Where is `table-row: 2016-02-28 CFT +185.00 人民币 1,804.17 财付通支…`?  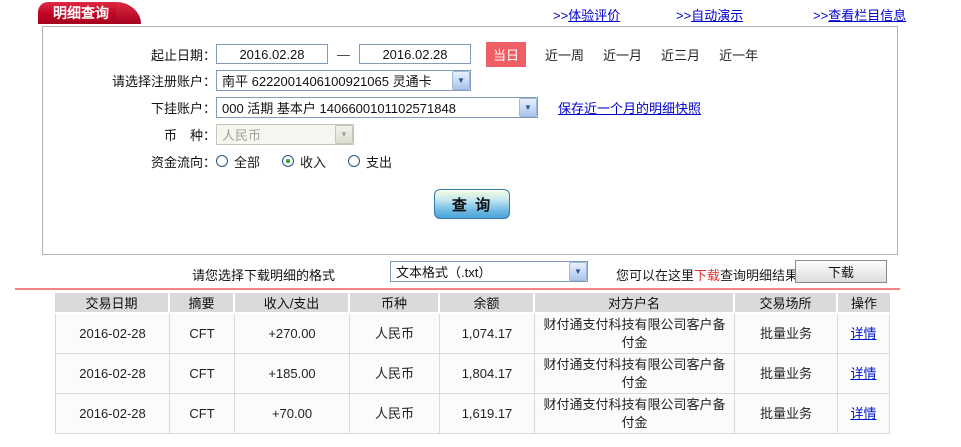
table-row: 2016-02-28 CFT +185.00 人民币 1,804.17 财付通支… is located at coordinates (472, 374).